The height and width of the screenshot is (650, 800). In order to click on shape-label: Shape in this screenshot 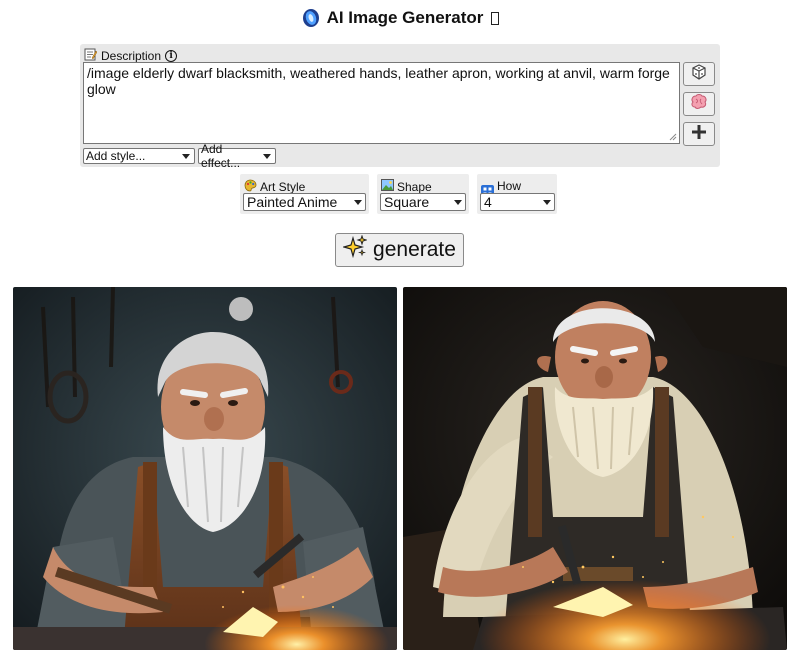, I will do `click(406, 186)`.